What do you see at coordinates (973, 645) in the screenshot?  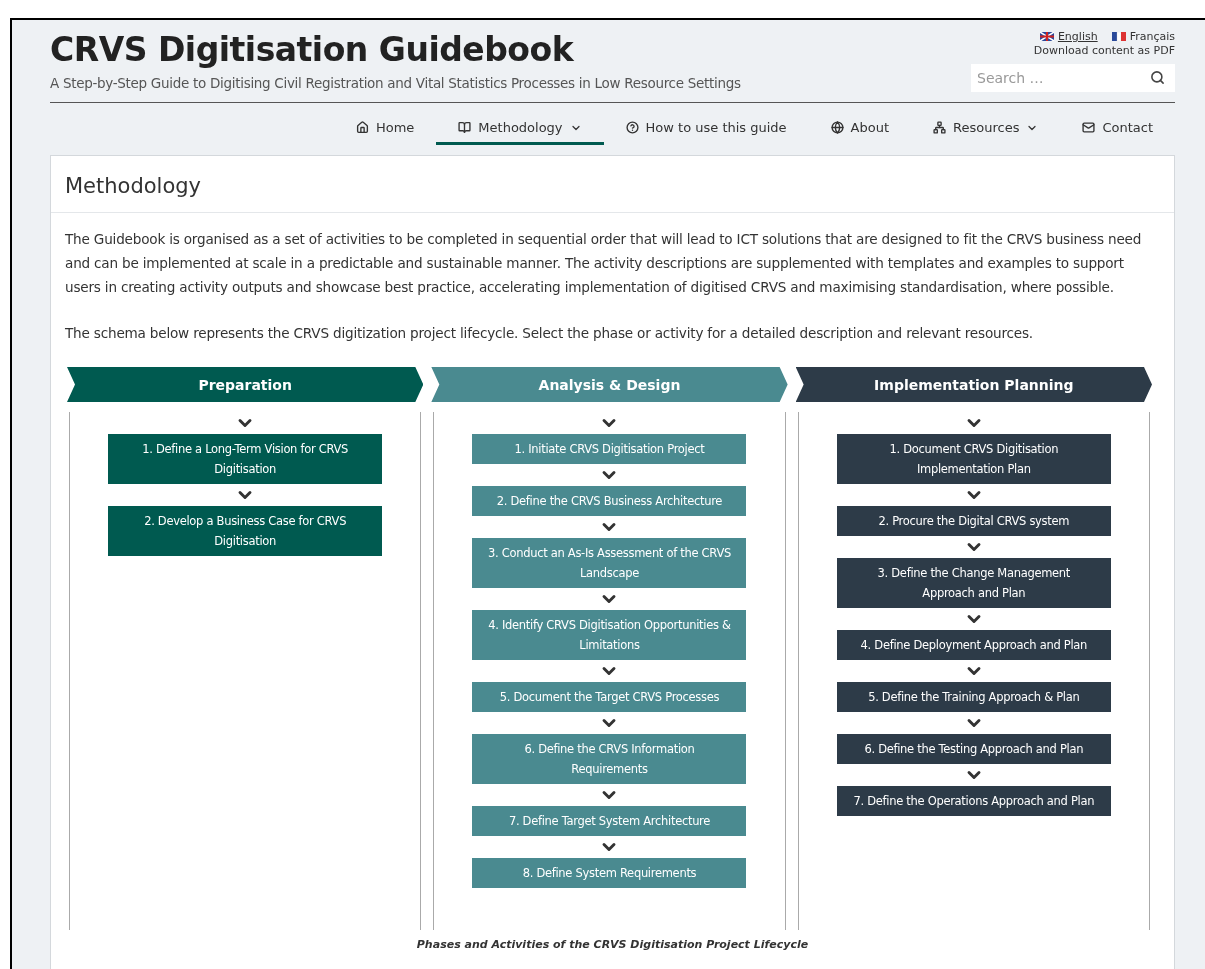 I see `activity-box: 4. Define Deployment Approach and Plan` at bounding box center [973, 645].